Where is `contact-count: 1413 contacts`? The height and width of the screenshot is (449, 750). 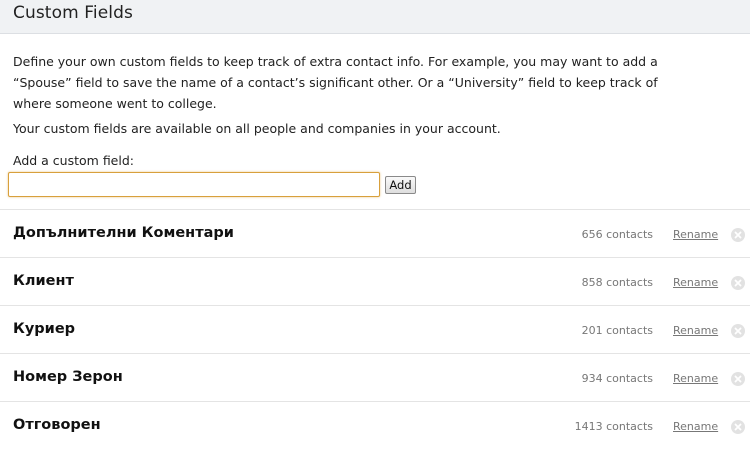 contact-count: 1413 contacts is located at coordinates (613, 426).